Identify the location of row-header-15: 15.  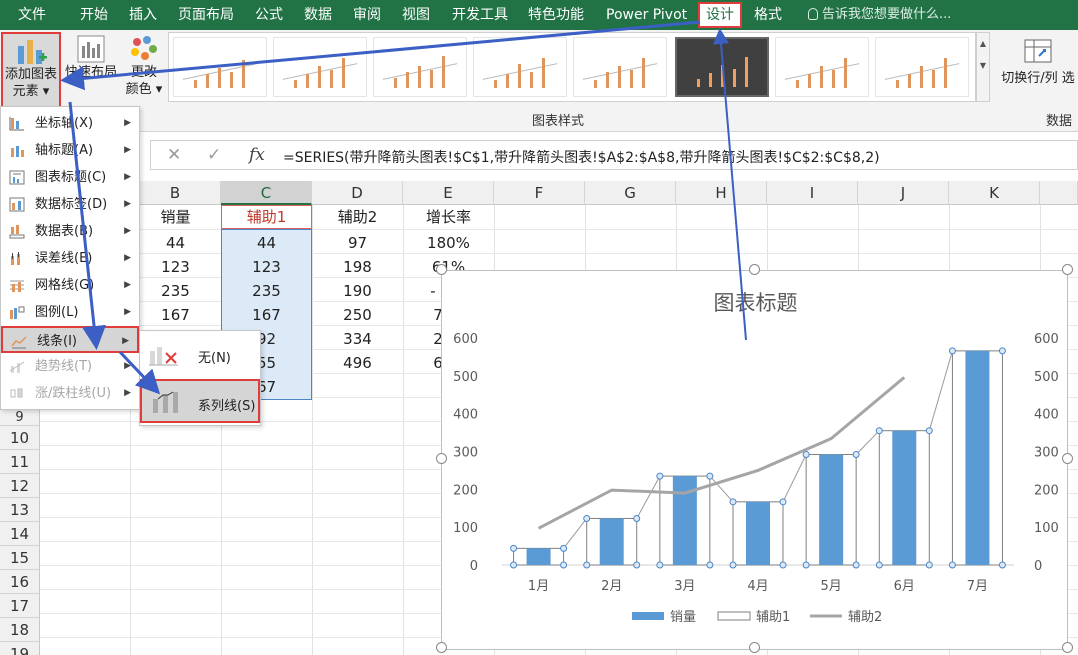
(20, 558).